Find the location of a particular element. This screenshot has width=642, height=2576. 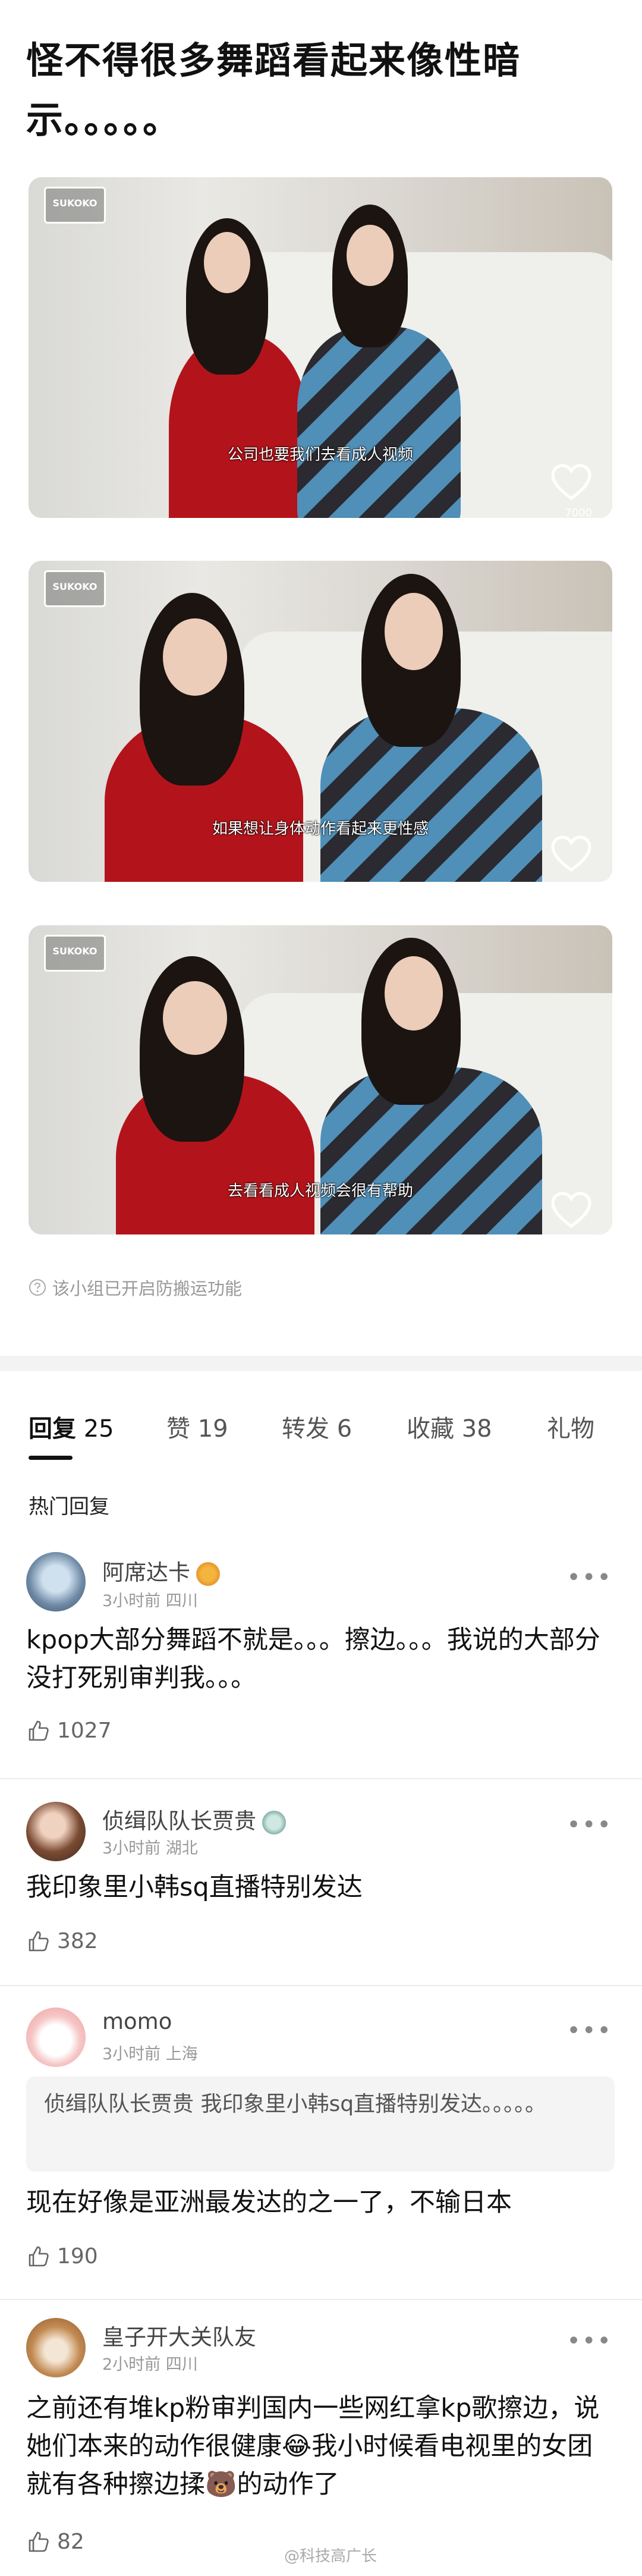

tab-likes: 赞 19 is located at coordinates (197, 1426).